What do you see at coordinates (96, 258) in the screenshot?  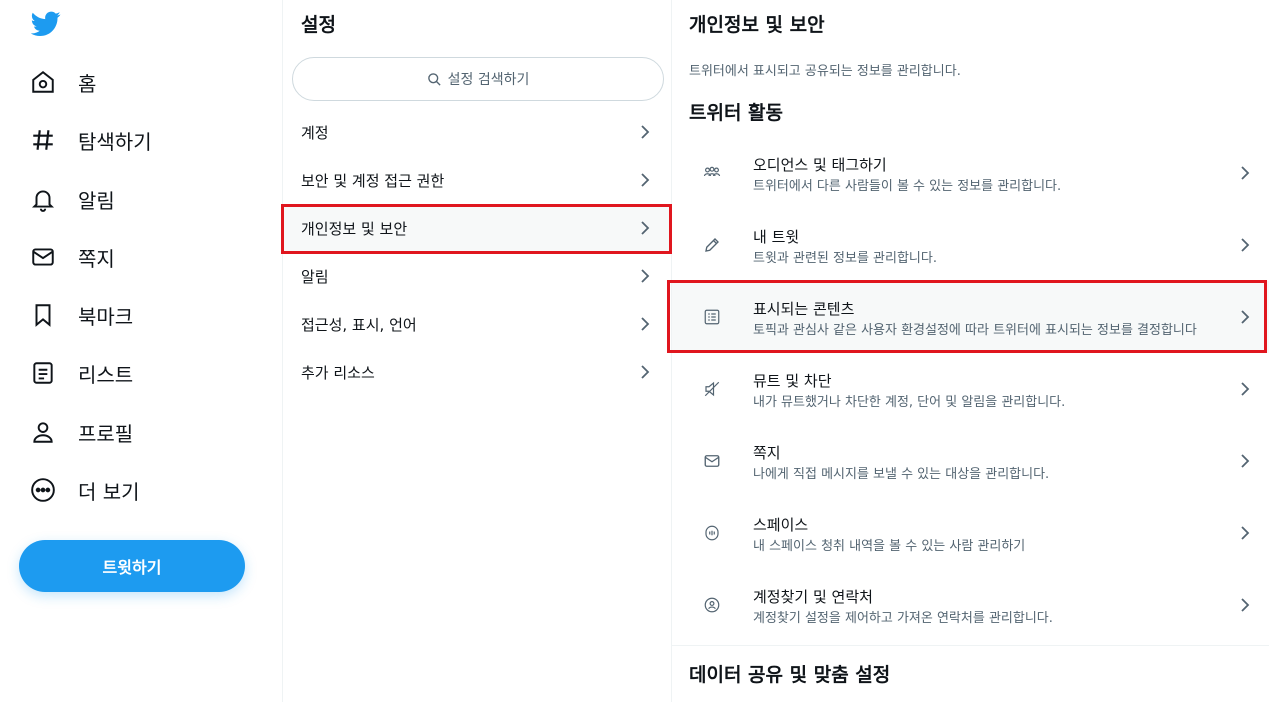 I see `nav-label: 쪽지` at bounding box center [96, 258].